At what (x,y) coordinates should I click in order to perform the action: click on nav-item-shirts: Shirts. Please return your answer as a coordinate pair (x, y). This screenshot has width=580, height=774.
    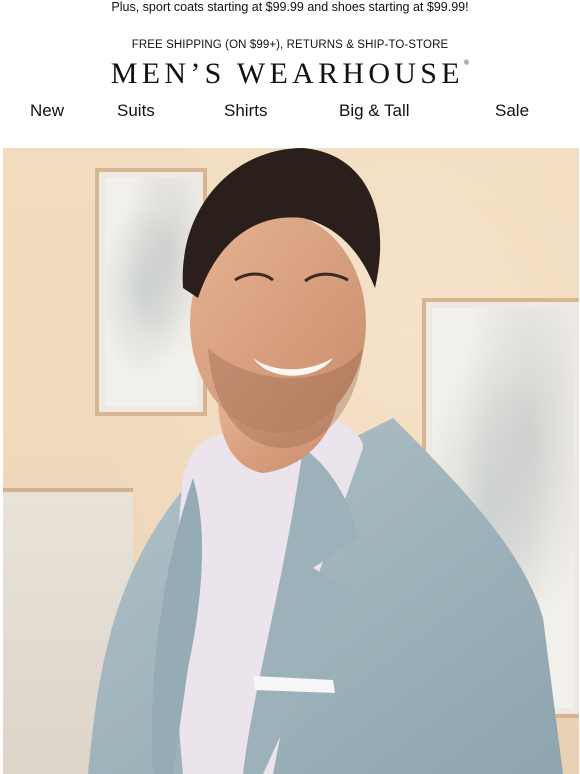
    Looking at the image, I should click on (245, 111).